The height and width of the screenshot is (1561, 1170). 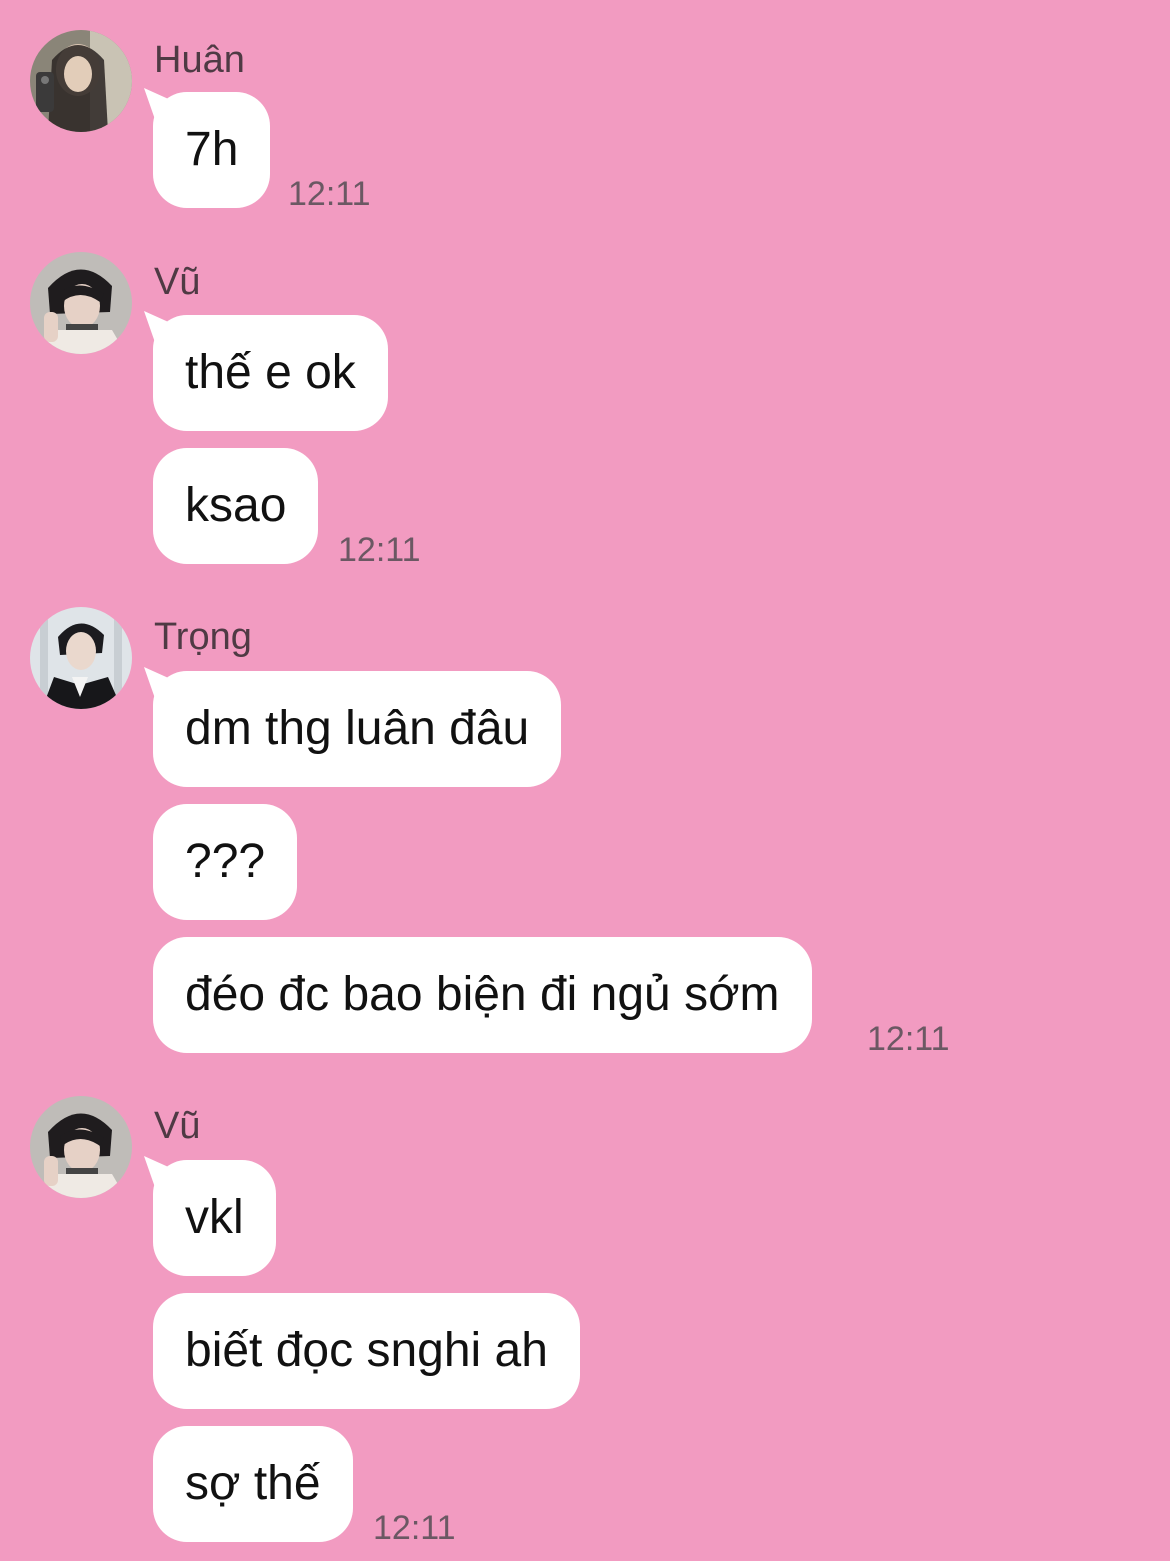 What do you see at coordinates (585, 1486) in the screenshot?
I see `message-row: sợ thế 12:11` at bounding box center [585, 1486].